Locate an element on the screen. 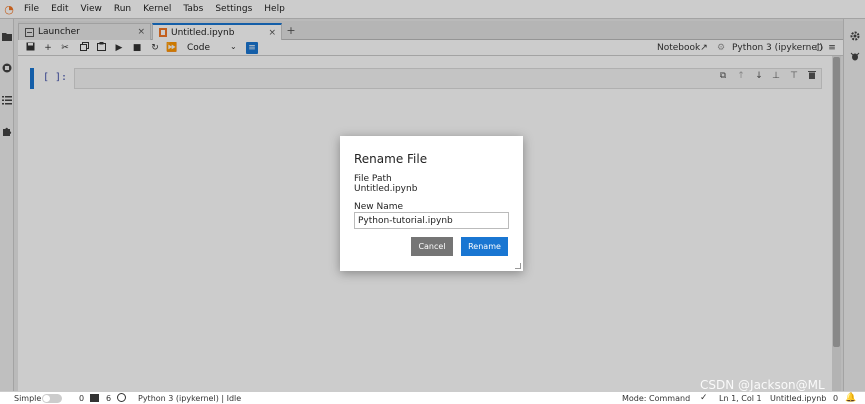 The width and height of the screenshot is (865, 404). notifications-count: 0 is located at coordinates (835, 398).